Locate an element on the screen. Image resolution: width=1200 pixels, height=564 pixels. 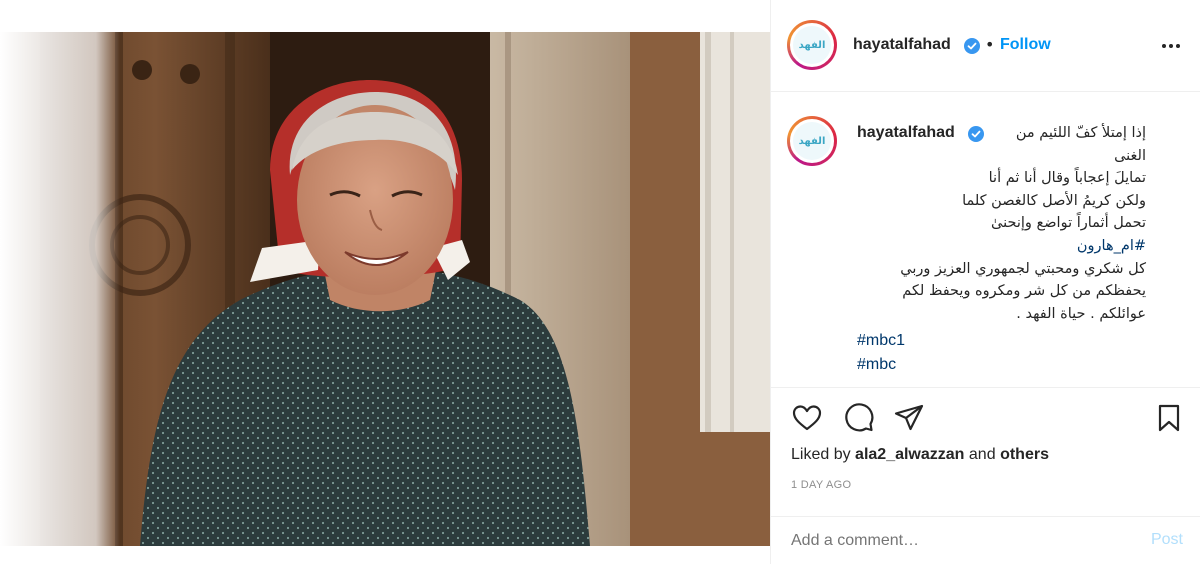
comment-bar: Post is located at coordinates (985, 540).